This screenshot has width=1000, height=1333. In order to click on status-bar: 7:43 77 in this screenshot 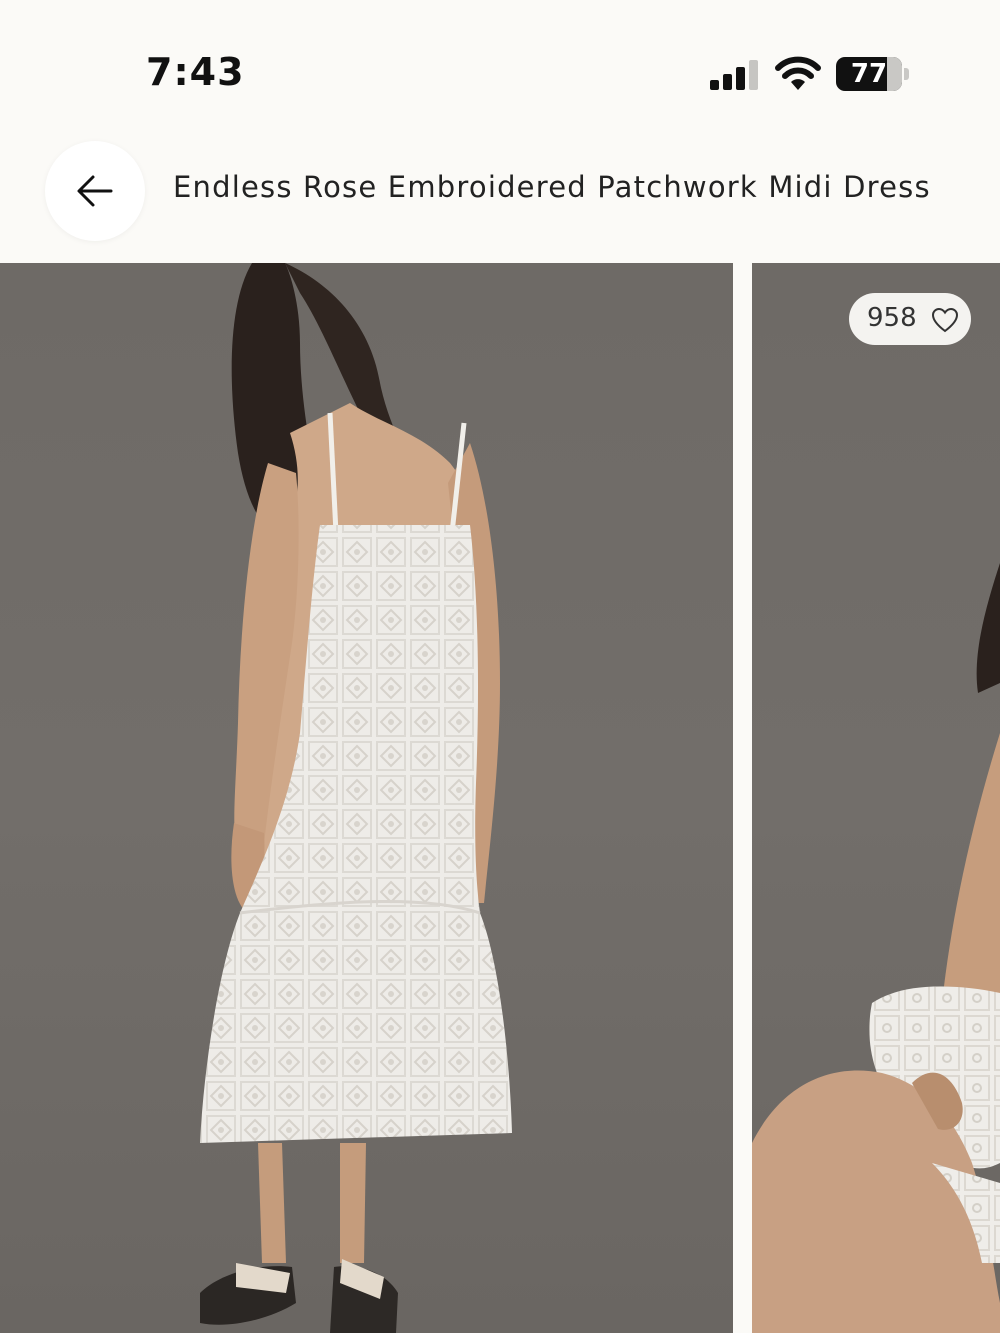, I will do `click(500, 60)`.